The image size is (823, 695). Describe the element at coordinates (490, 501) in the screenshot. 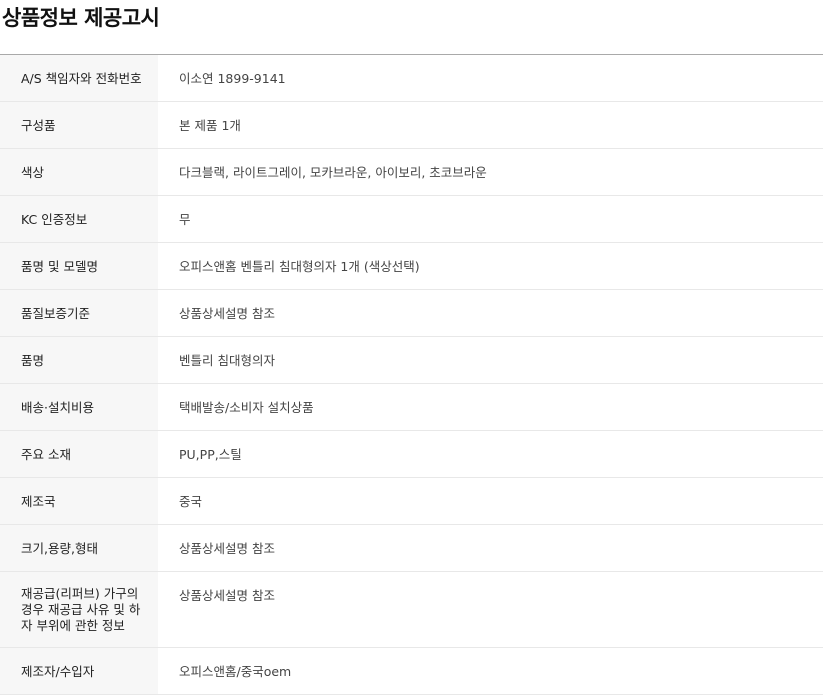

I see `row-value: 중국` at that location.